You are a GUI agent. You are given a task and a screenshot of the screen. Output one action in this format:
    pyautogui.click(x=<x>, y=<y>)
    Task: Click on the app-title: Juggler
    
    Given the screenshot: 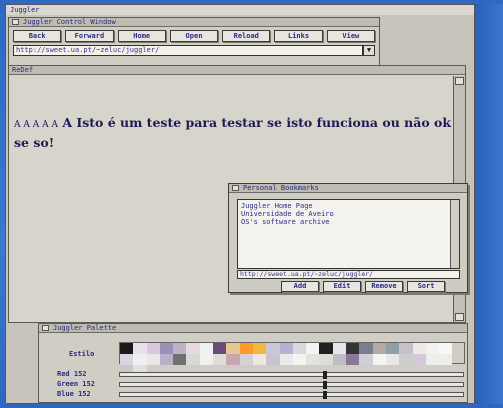 What is the action you would take?
    pyautogui.click(x=240, y=10)
    